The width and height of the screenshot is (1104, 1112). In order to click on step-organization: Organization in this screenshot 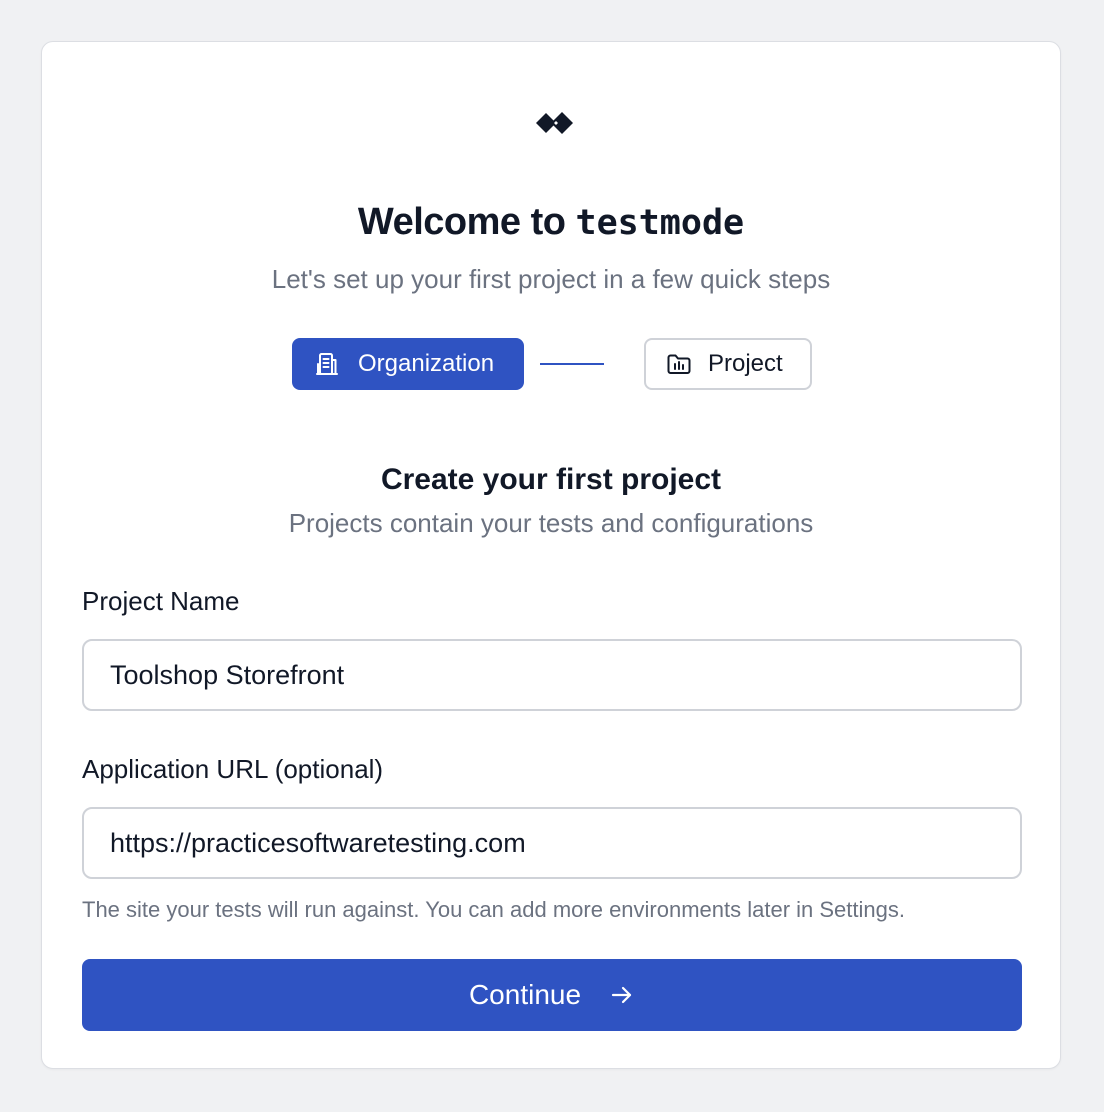, I will do `click(408, 364)`.